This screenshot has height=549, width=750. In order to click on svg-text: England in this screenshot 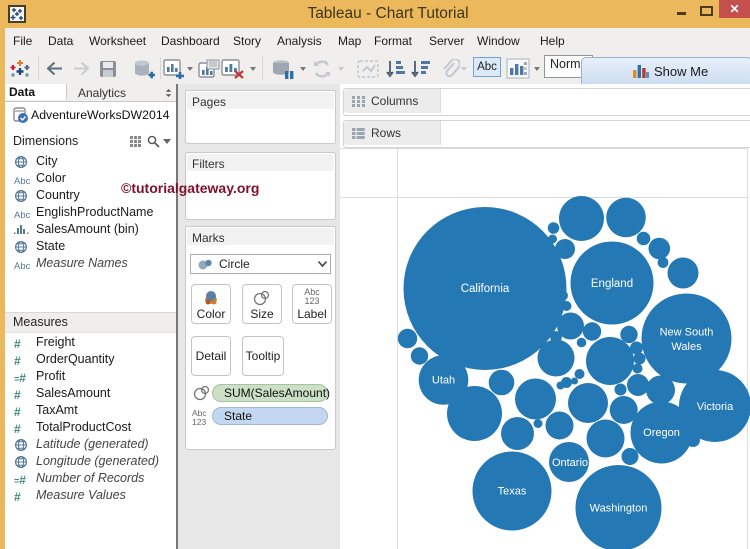, I will do `click(612, 284)`.